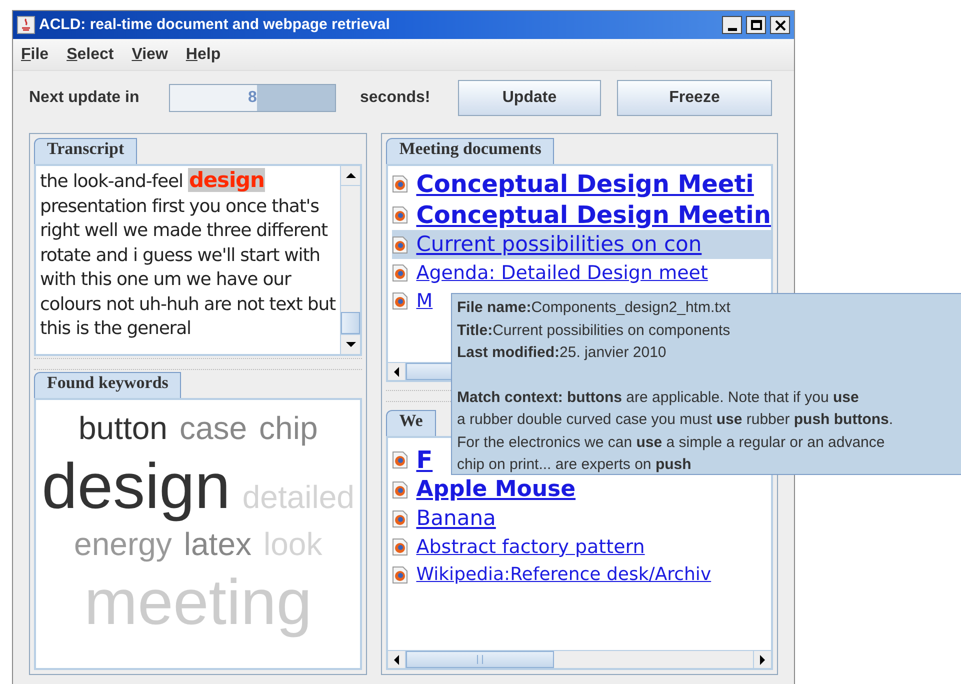  What do you see at coordinates (671, 442) in the screenshot?
I see `match-context-line: For the electronics we can use a simple a regular or an advance` at bounding box center [671, 442].